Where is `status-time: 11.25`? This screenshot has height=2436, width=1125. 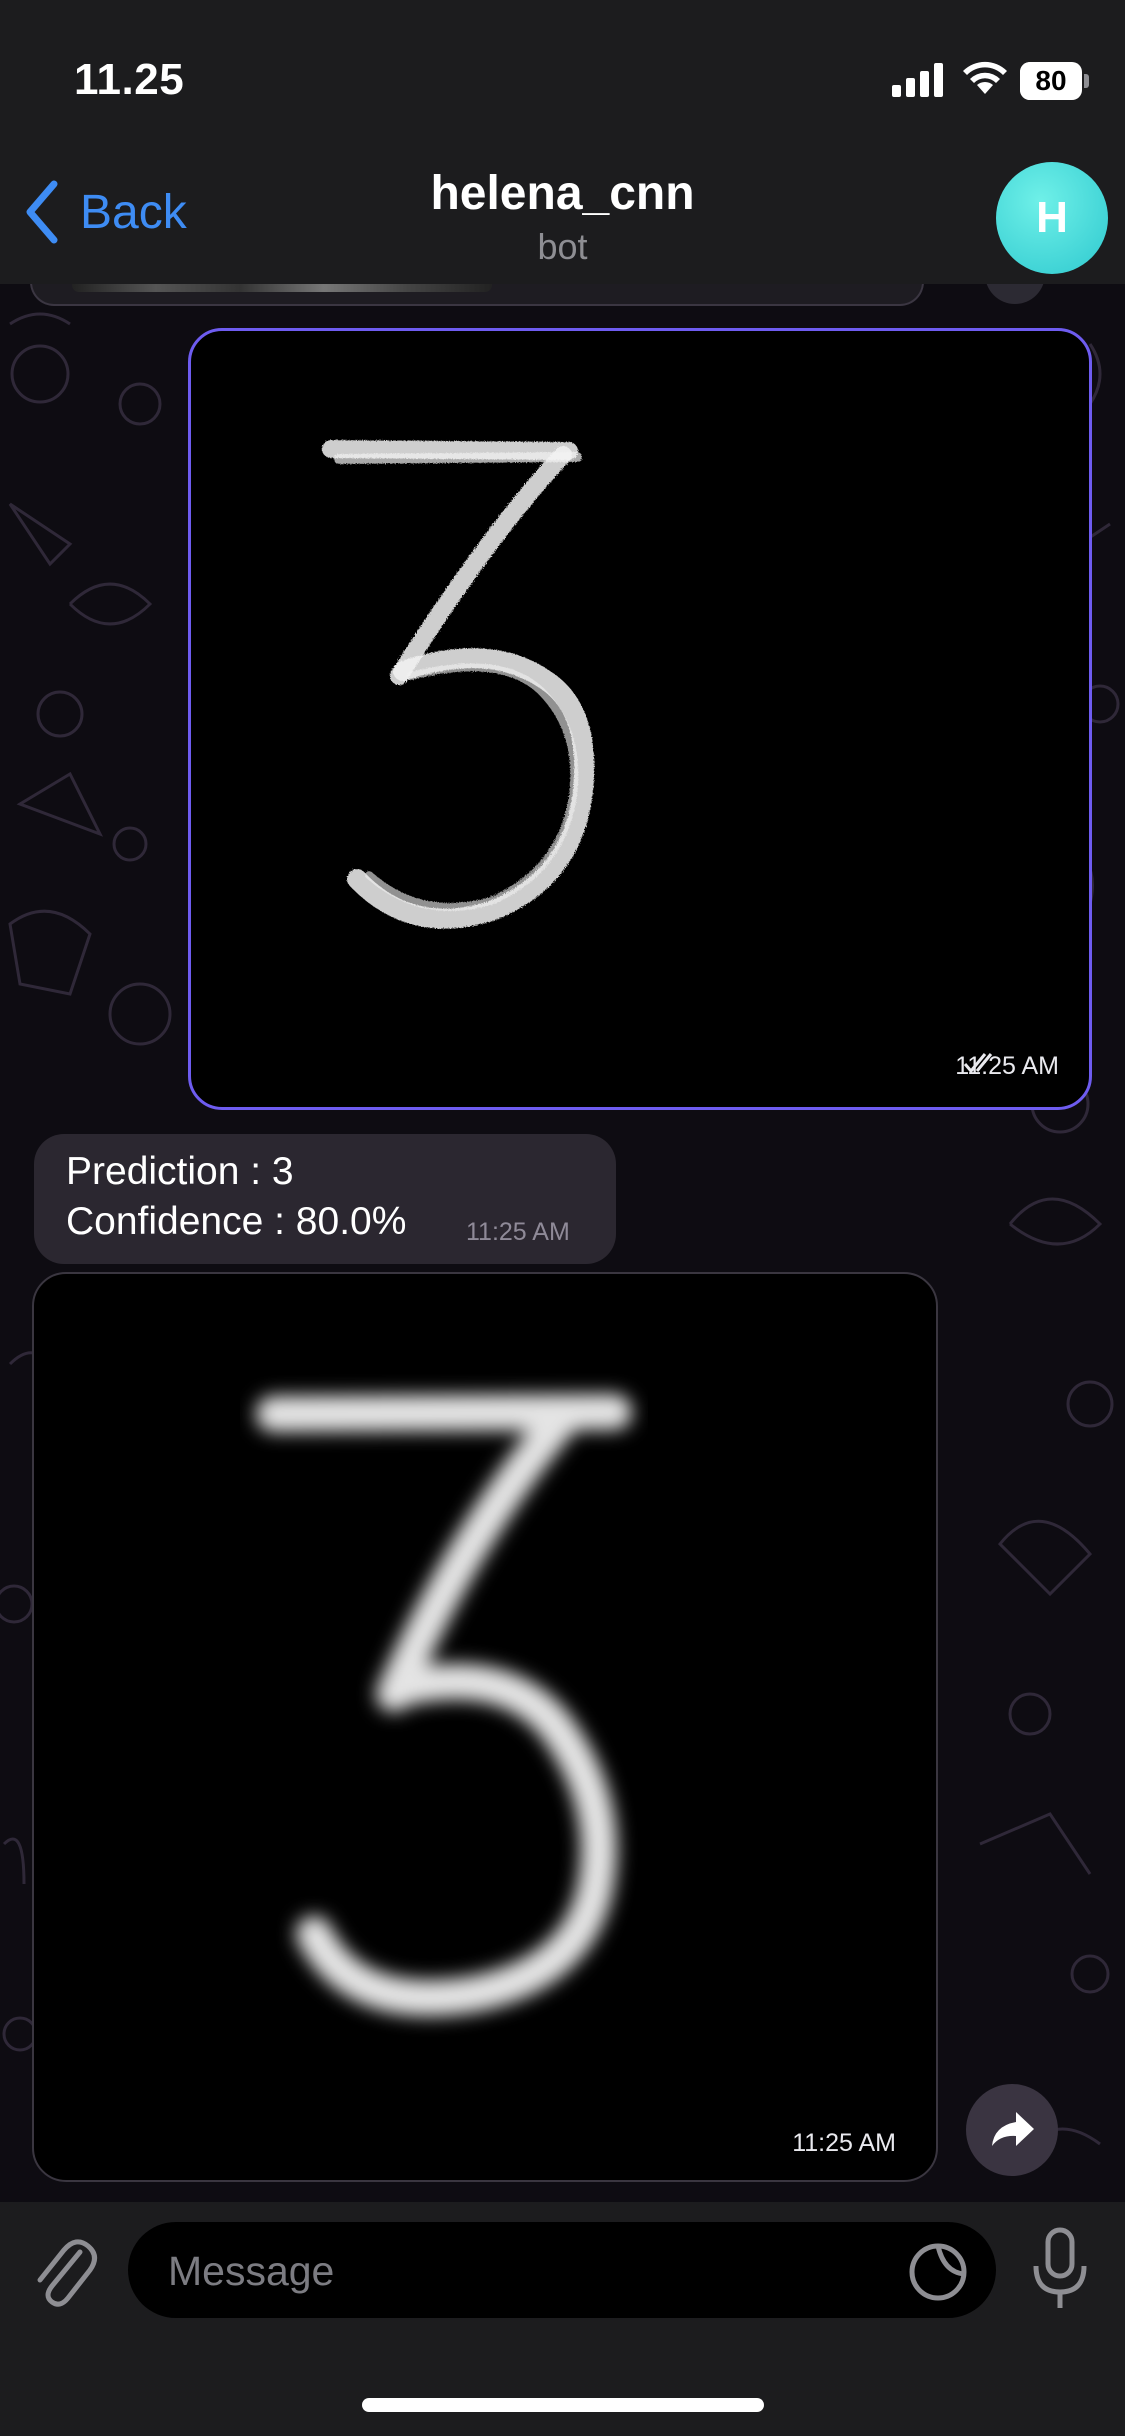 status-time: 11.25 is located at coordinates (129, 79).